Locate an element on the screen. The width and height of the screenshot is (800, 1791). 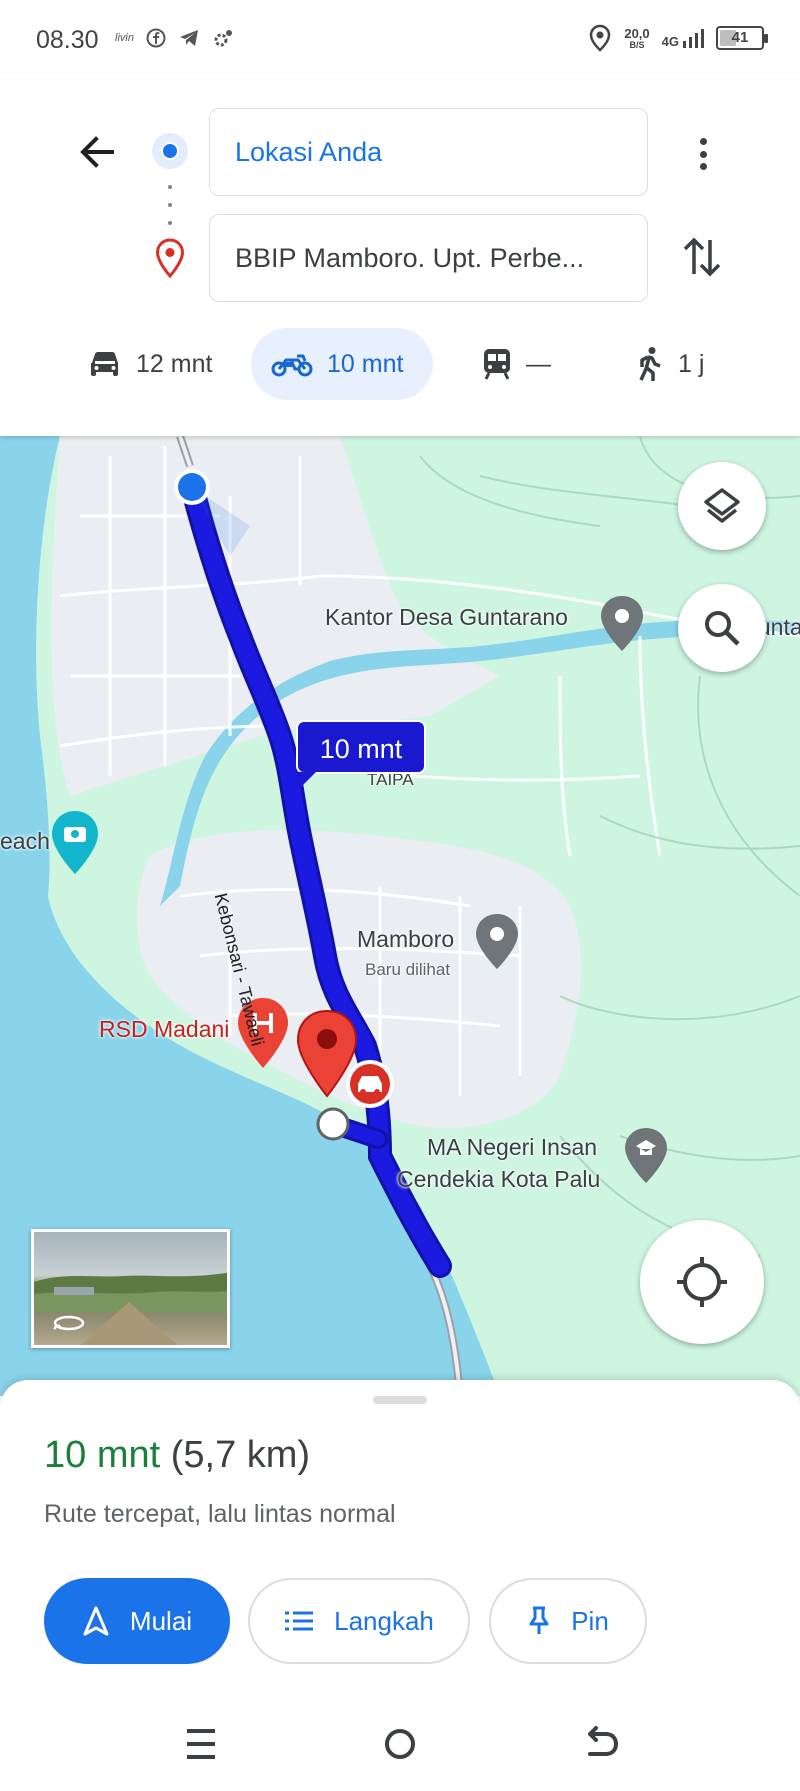
destination-end-dot is located at coordinates (333, 1124).